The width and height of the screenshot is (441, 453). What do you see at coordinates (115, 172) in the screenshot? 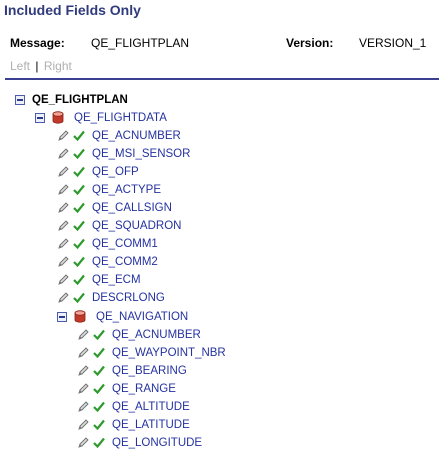
I see `field-label: QE_OFP` at bounding box center [115, 172].